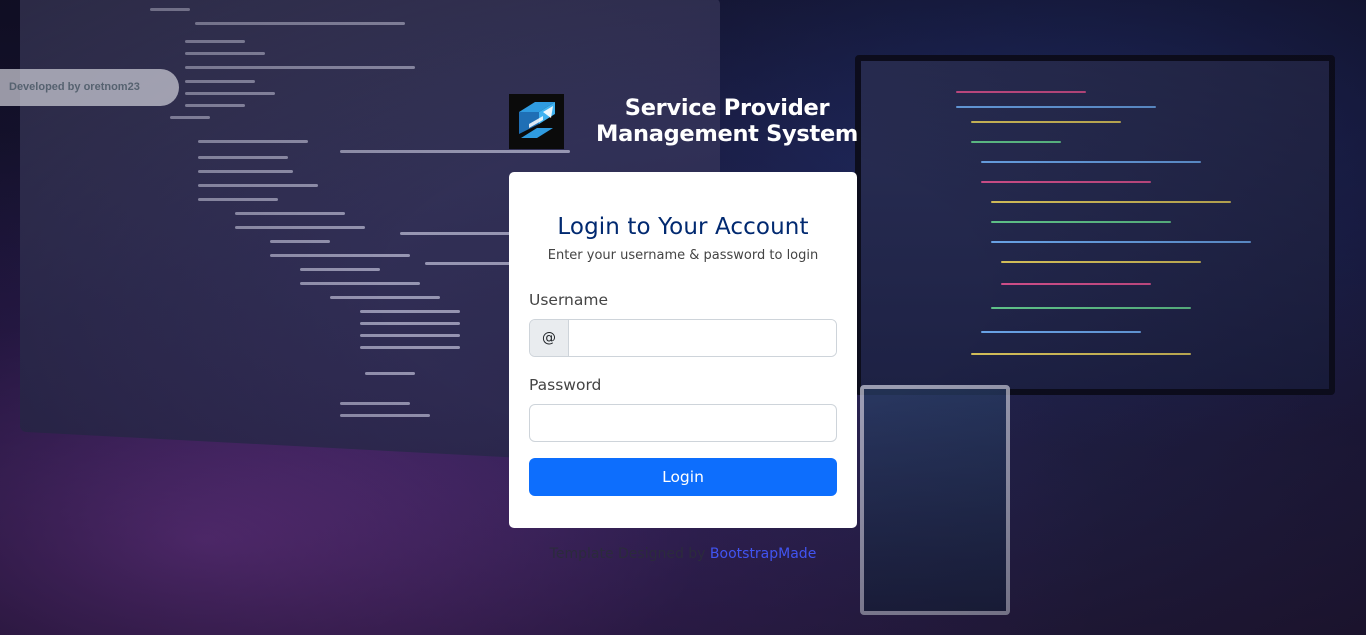 This screenshot has width=1366, height=635. Describe the element at coordinates (683, 423) in the screenshot. I see `password-input` at that location.